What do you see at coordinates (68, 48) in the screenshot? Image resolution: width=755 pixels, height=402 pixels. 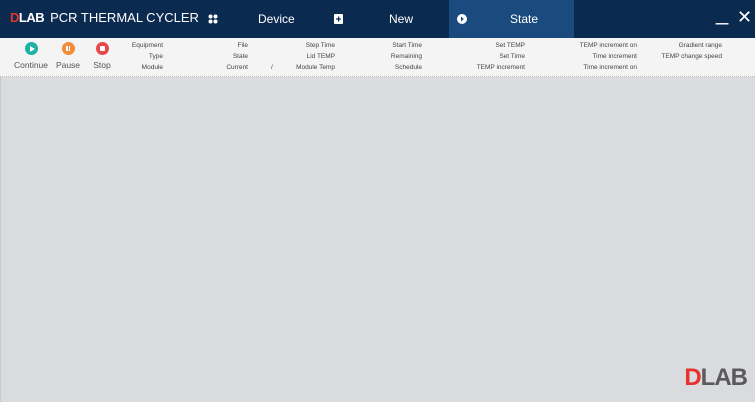 I see `pause-icon` at bounding box center [68, 48].